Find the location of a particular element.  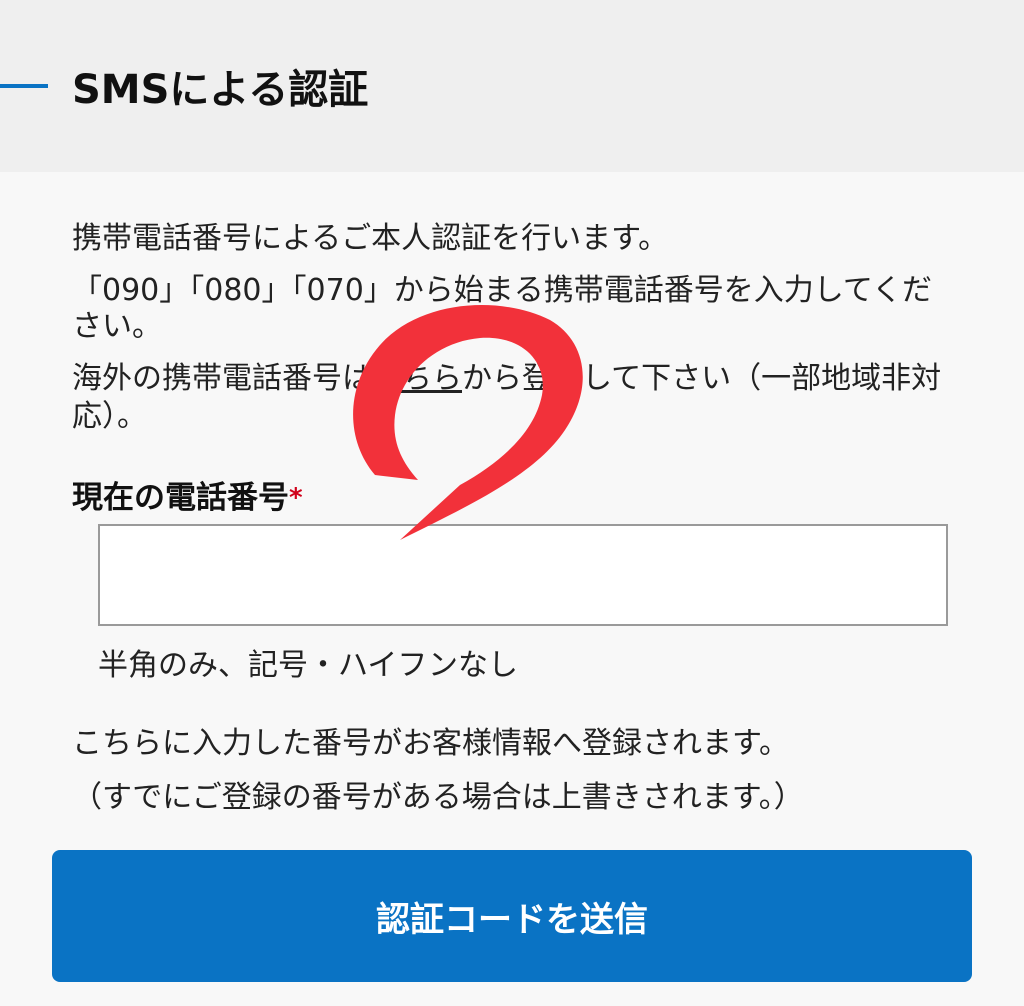

phone-label-text: 現在の電話番号 is located at coordinates (180, 498).